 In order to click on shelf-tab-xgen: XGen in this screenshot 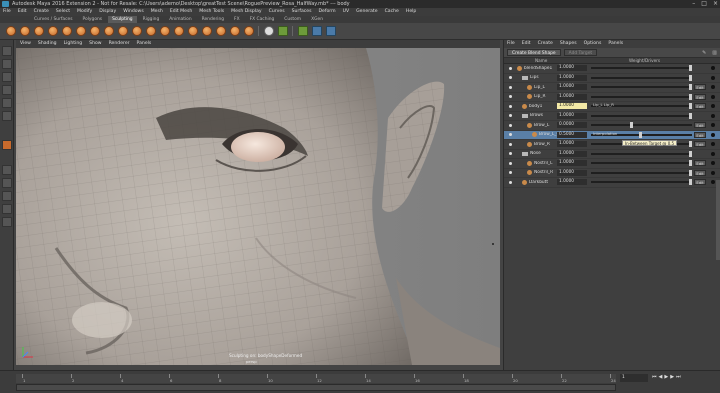, I will do `click(317, 19)`.